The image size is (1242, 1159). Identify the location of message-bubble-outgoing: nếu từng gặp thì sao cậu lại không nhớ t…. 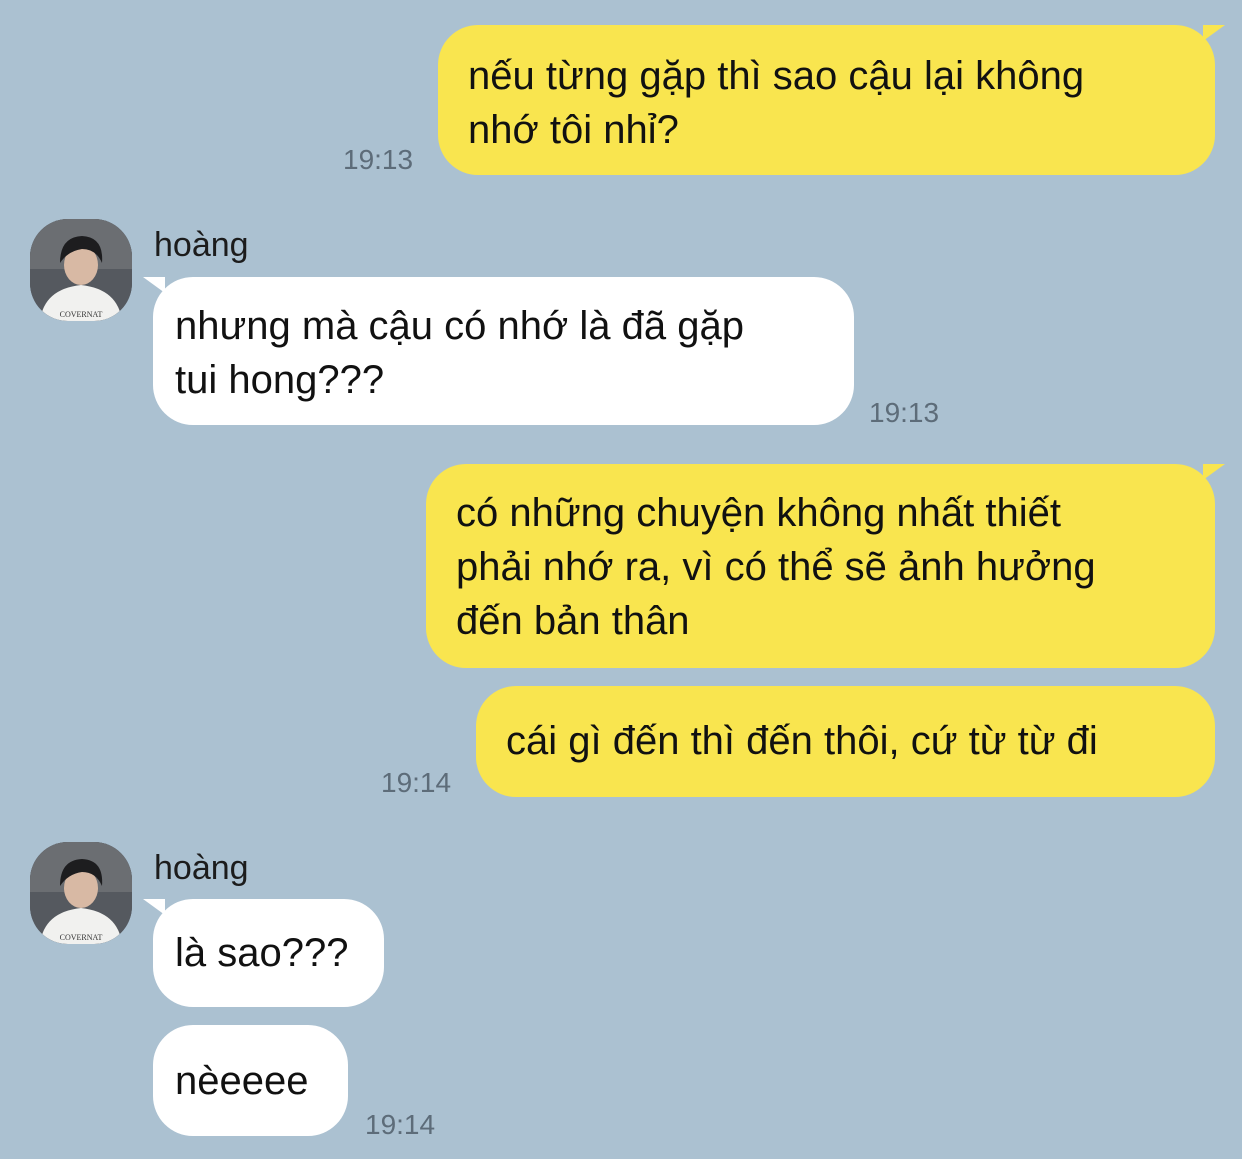
(831, 100).